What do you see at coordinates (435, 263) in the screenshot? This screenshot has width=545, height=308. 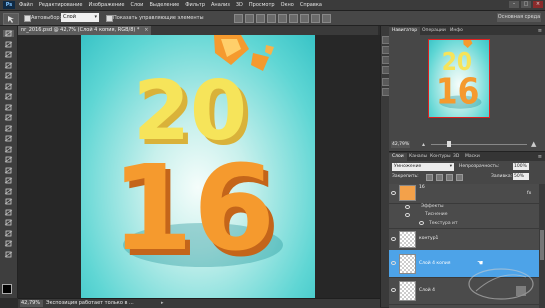 I see `layer-name: Слой 4 копия` at bounding box center [435, 263].